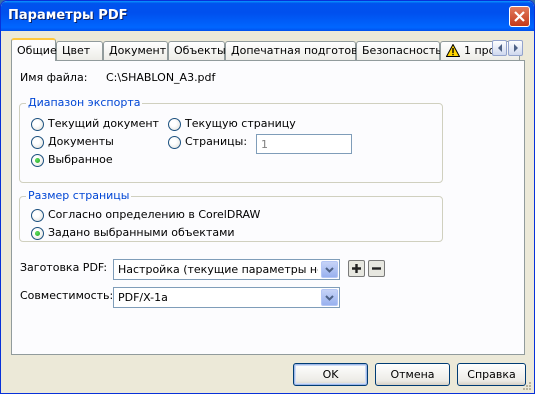 The image size is (535, 394). What do you see at coordinates (37, 215) in the screenshot?
I see `radio-as-defined` at bounding box center [37, 215].